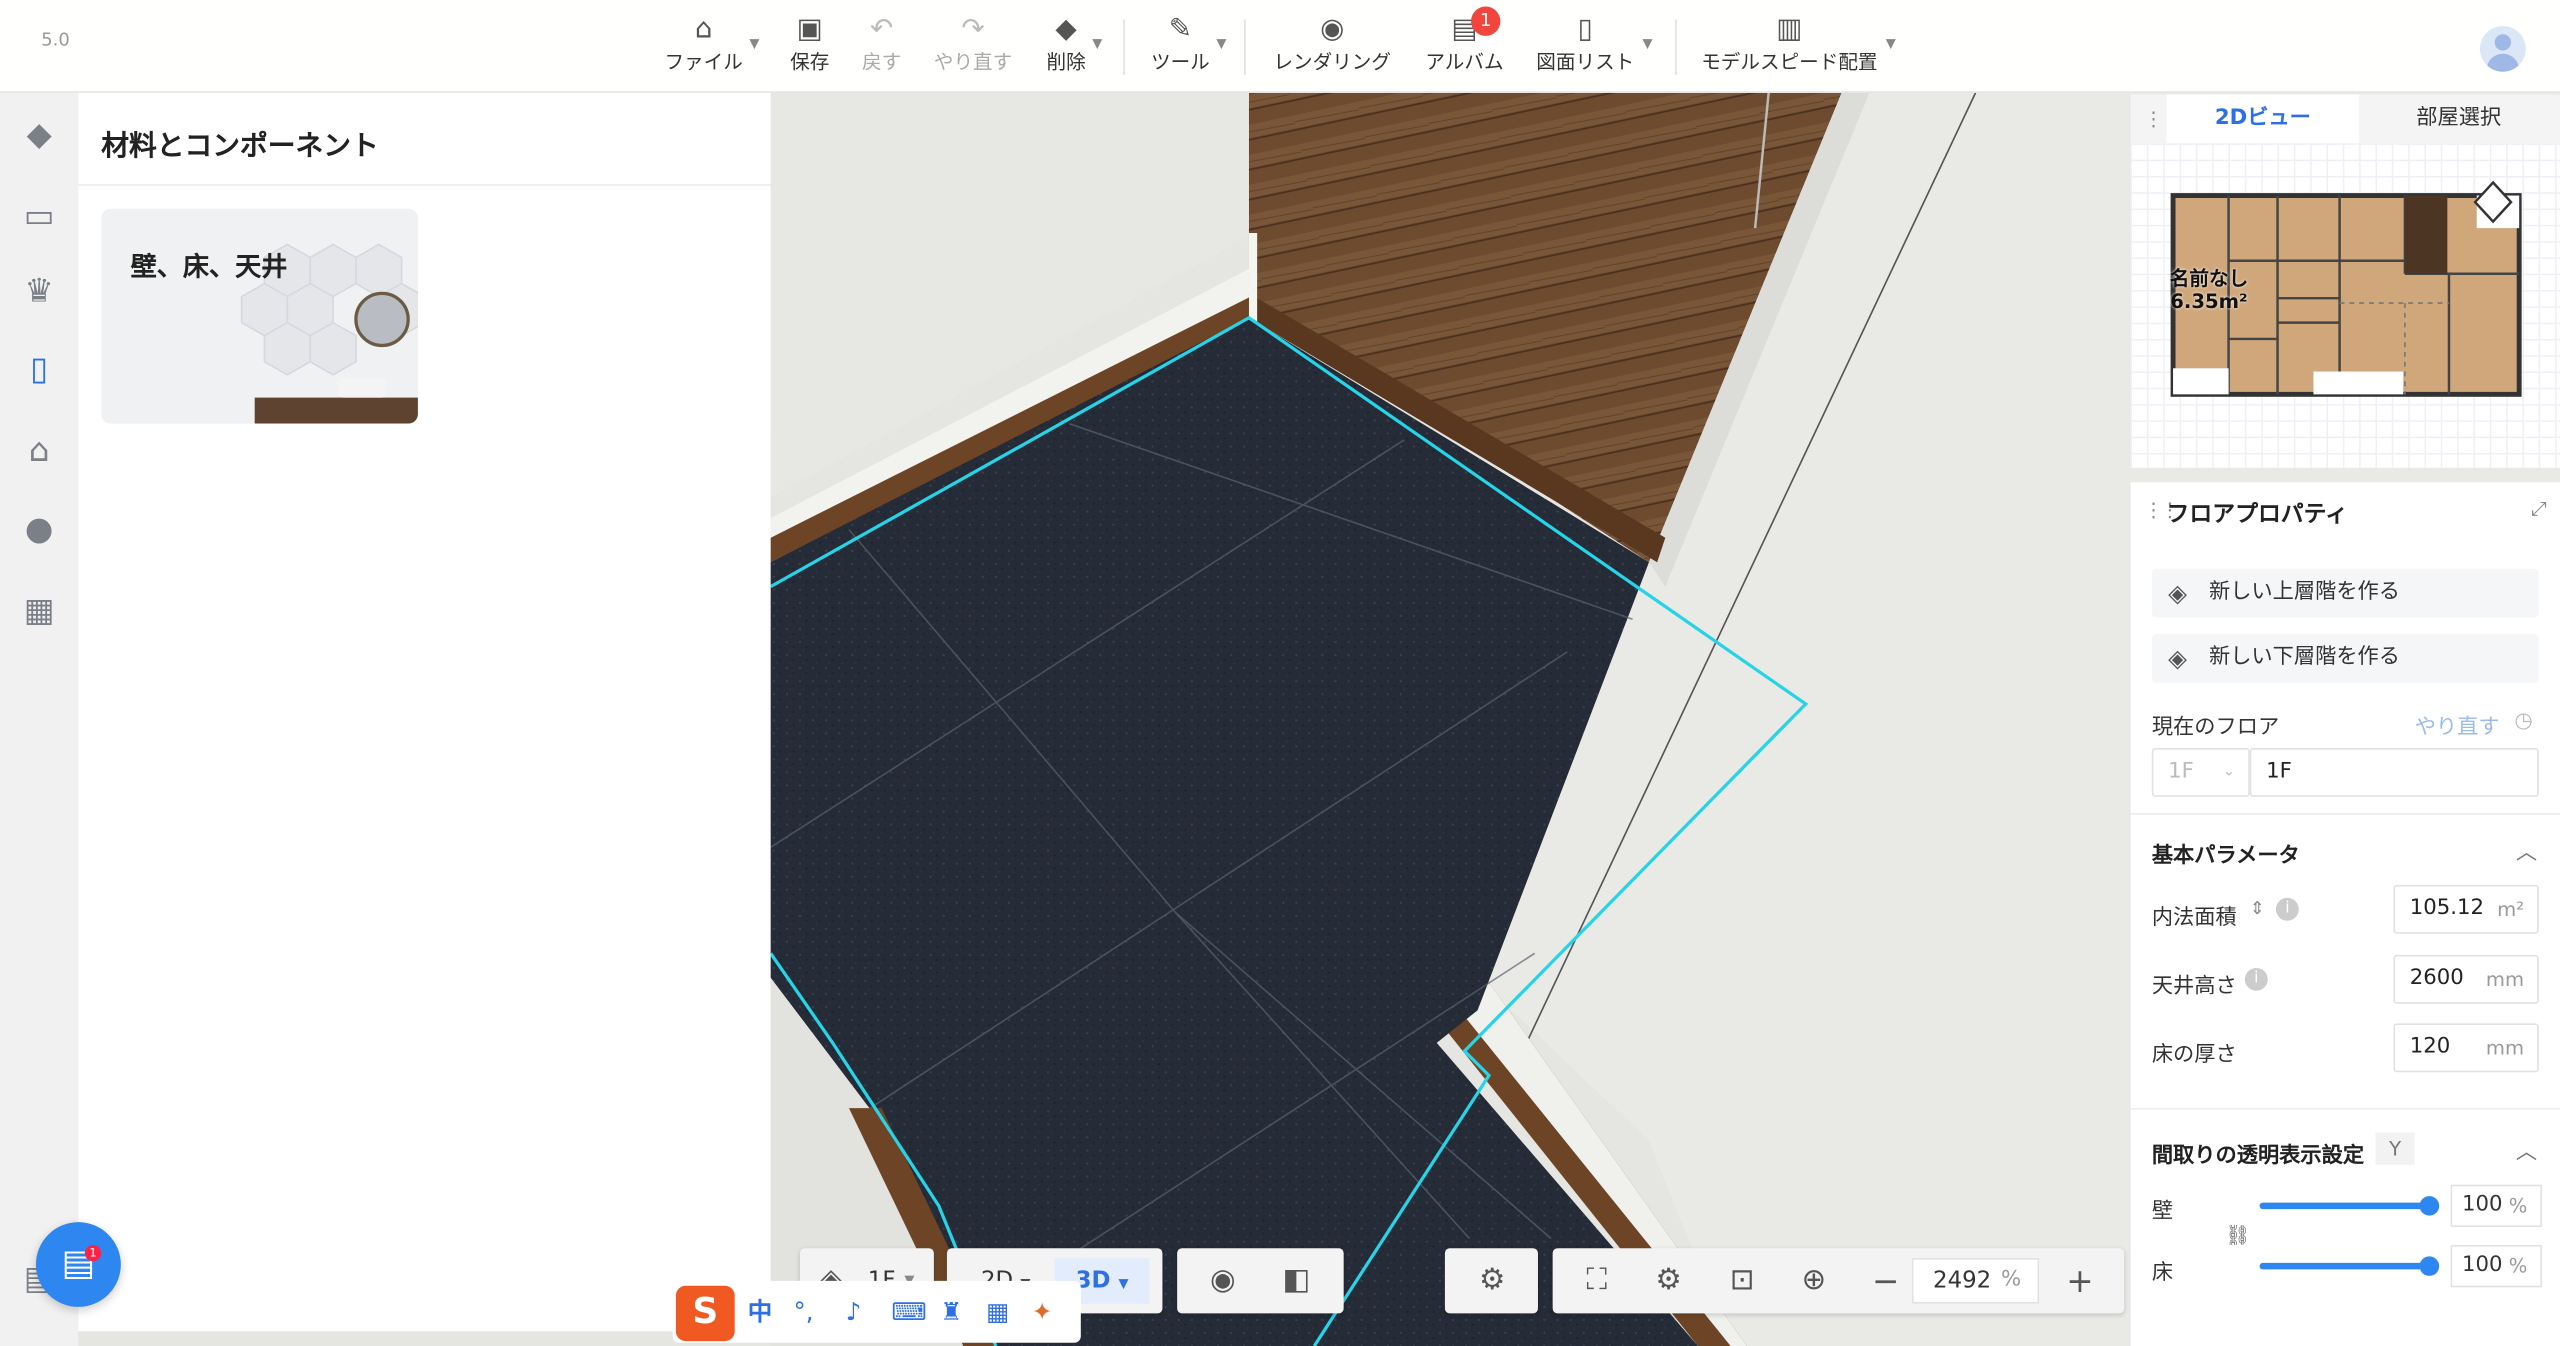  What do you see at coordinates (760, 1311) in the screenshot?
I see `ime-lang-toggle: 中` at bounding box center [760, 1311].